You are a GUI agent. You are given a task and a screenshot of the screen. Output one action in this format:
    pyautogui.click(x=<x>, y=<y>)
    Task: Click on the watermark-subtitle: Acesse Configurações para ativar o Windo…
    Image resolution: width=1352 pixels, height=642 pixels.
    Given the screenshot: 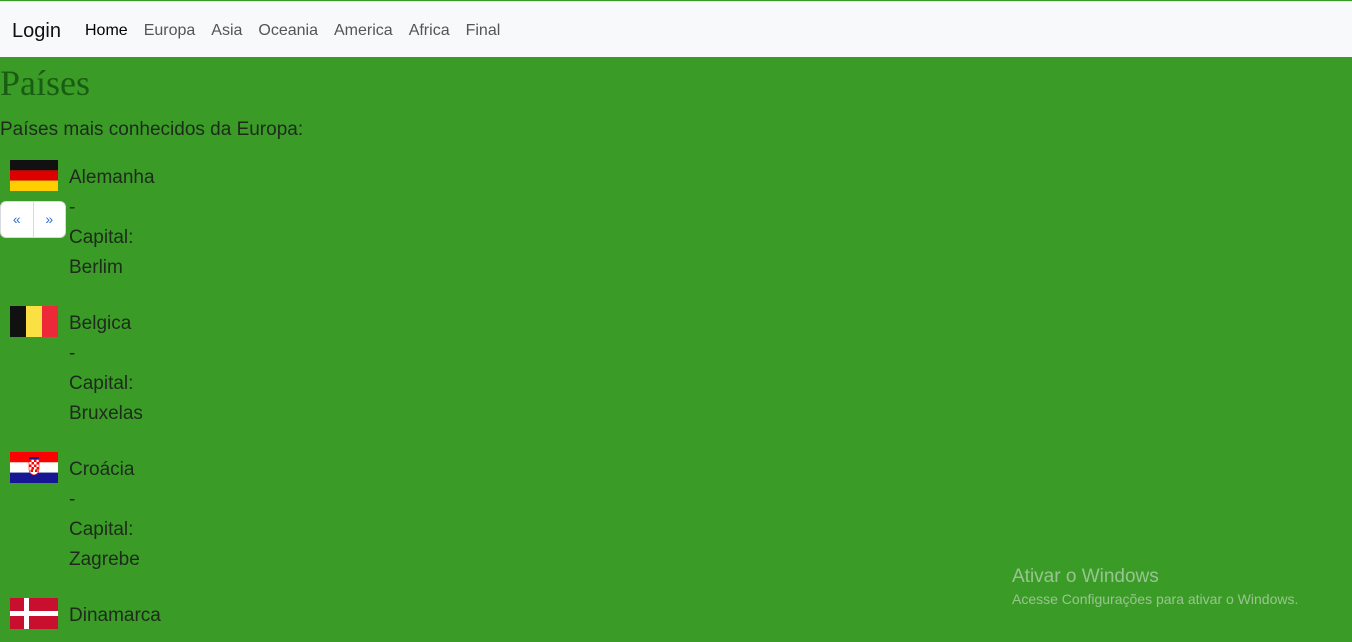 What is the action you would take?
    pyautogui.click(x=1155, y=599)
    